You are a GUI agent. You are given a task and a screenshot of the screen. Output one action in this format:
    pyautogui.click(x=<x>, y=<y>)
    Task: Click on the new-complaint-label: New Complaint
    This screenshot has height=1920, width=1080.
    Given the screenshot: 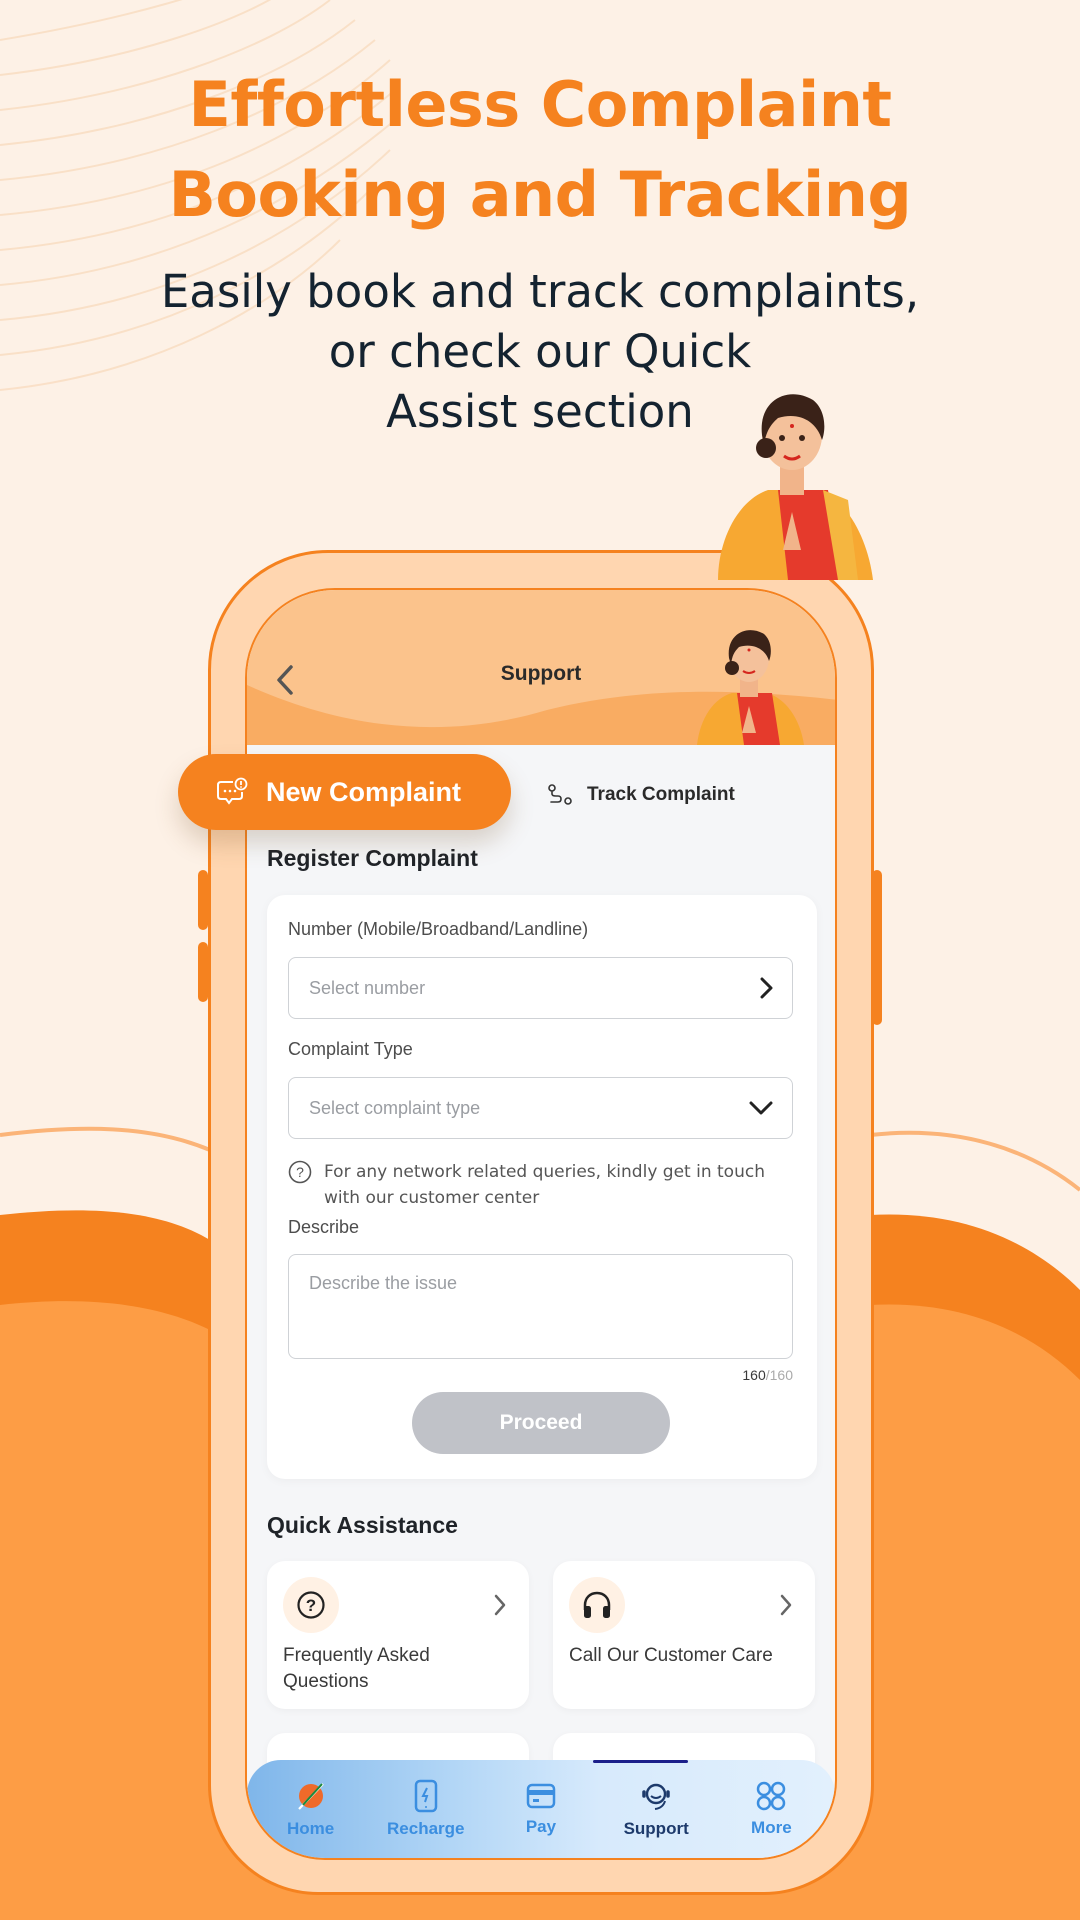 What is the action you would take?
    pyautogui.click(x=364, y=791)
    